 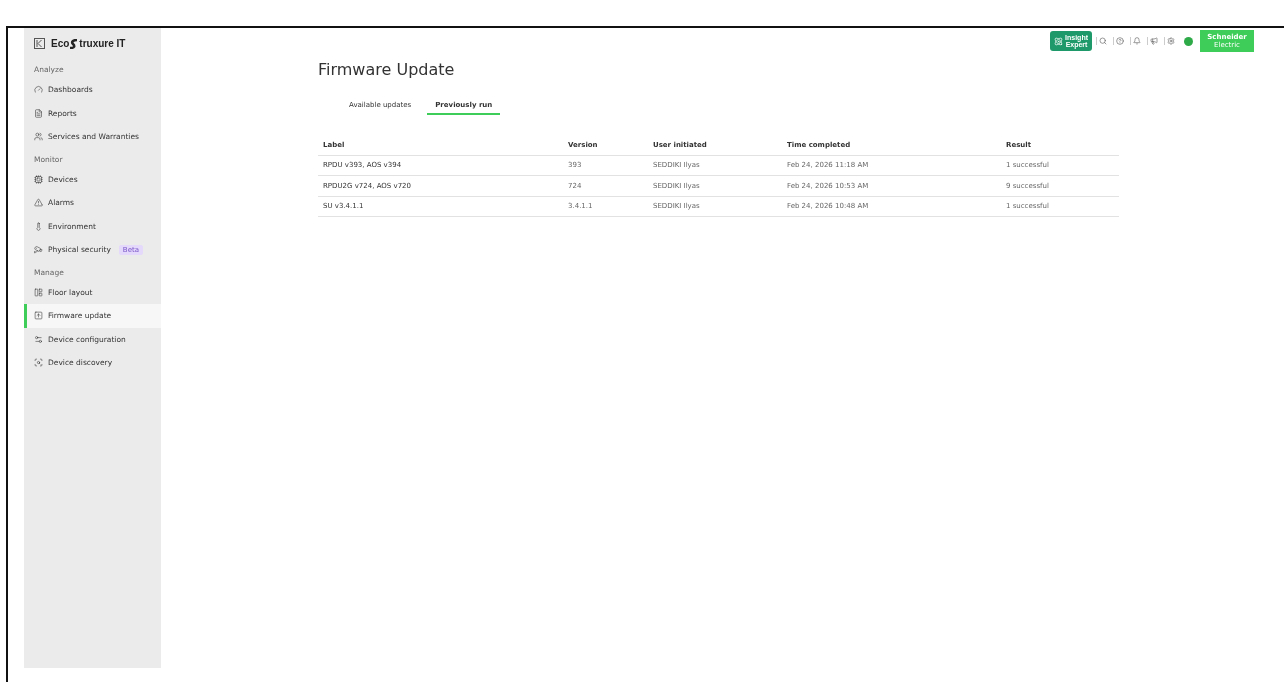 What do you see at coordinates (38, 137) in the screenshot?
I see `people-icon` at bounding box center [38, 137].